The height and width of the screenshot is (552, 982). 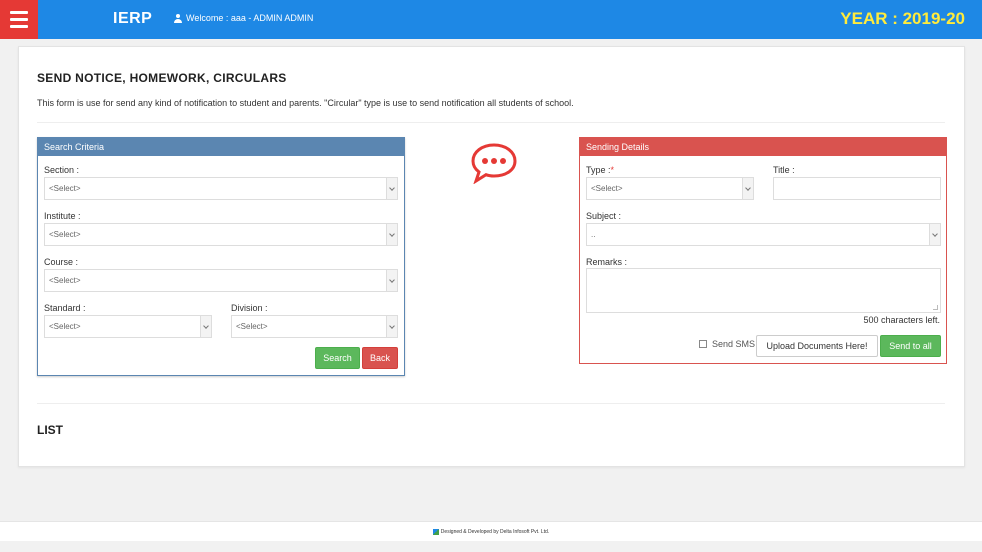 I want to click on type-select-value: <Select>, so click(x=607, y=188).